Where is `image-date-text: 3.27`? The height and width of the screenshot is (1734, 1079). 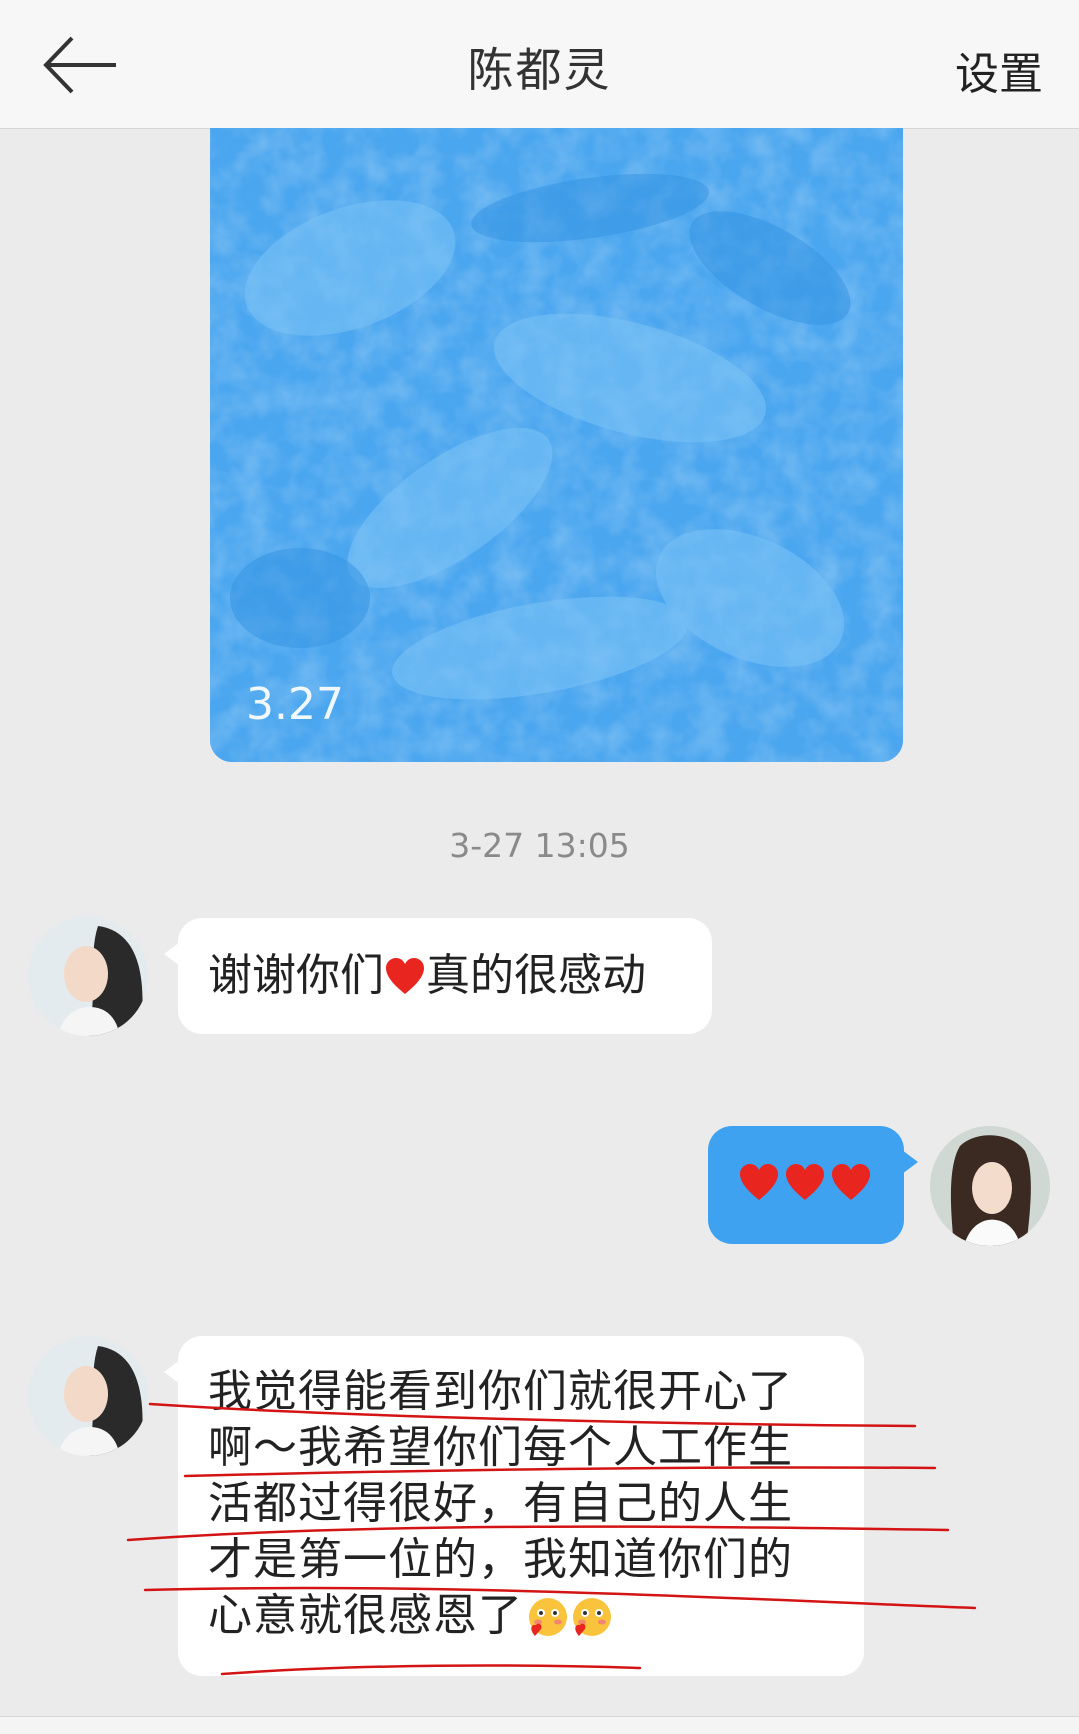 image-date-text: 3.27 is located at coordinates (295, 704).